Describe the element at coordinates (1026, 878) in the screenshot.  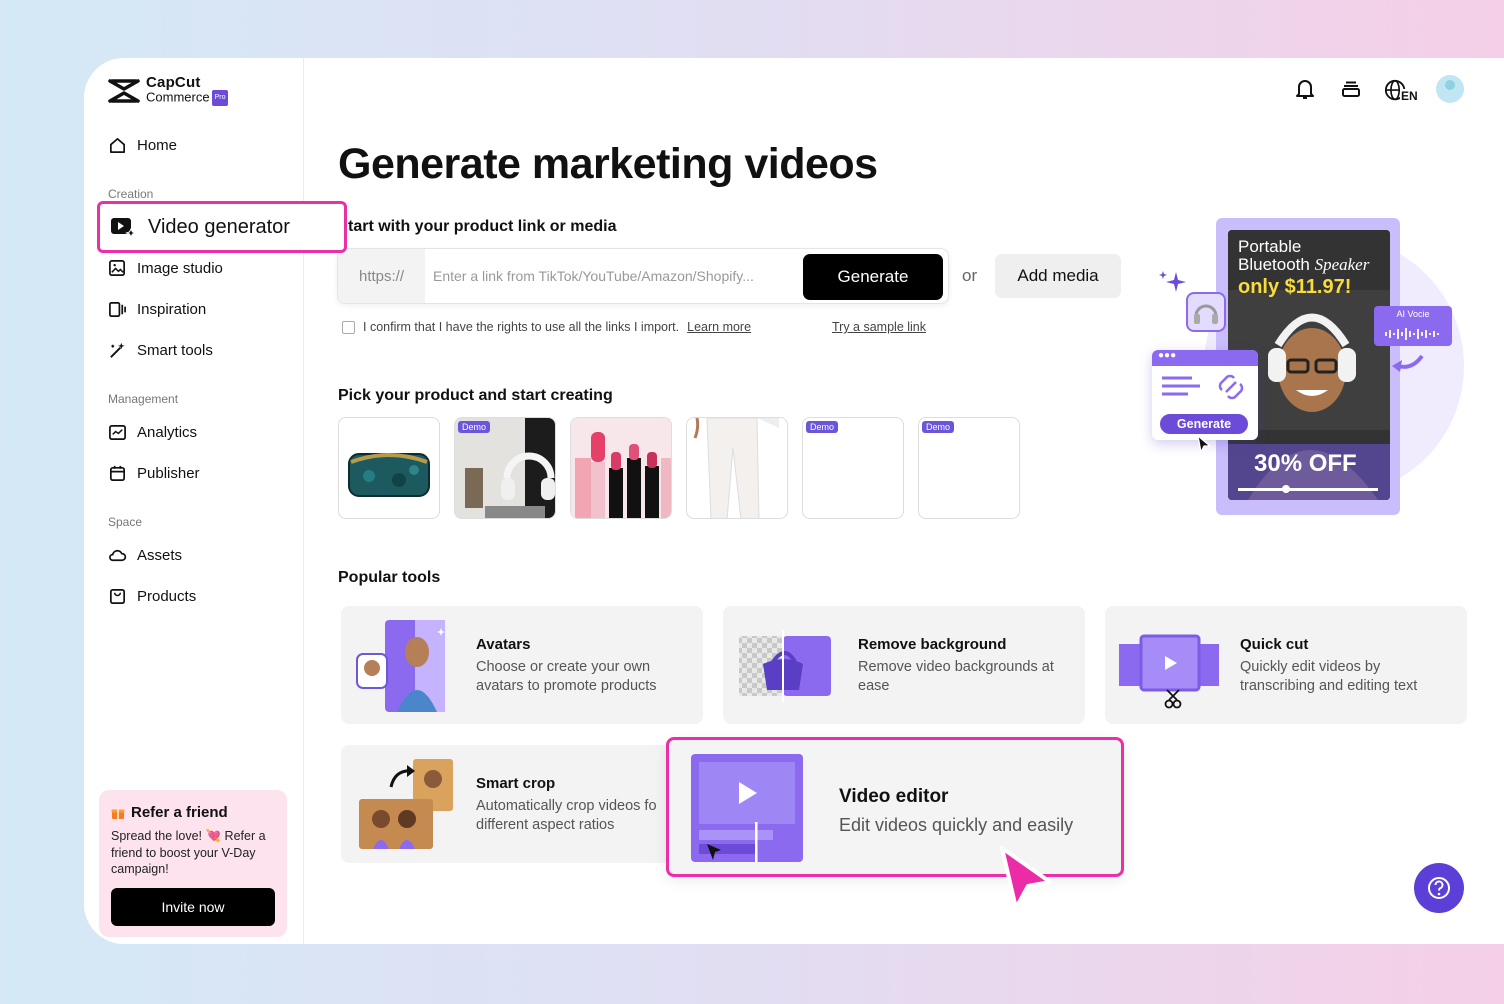
I see `pointer-cursor-icon` at that location.